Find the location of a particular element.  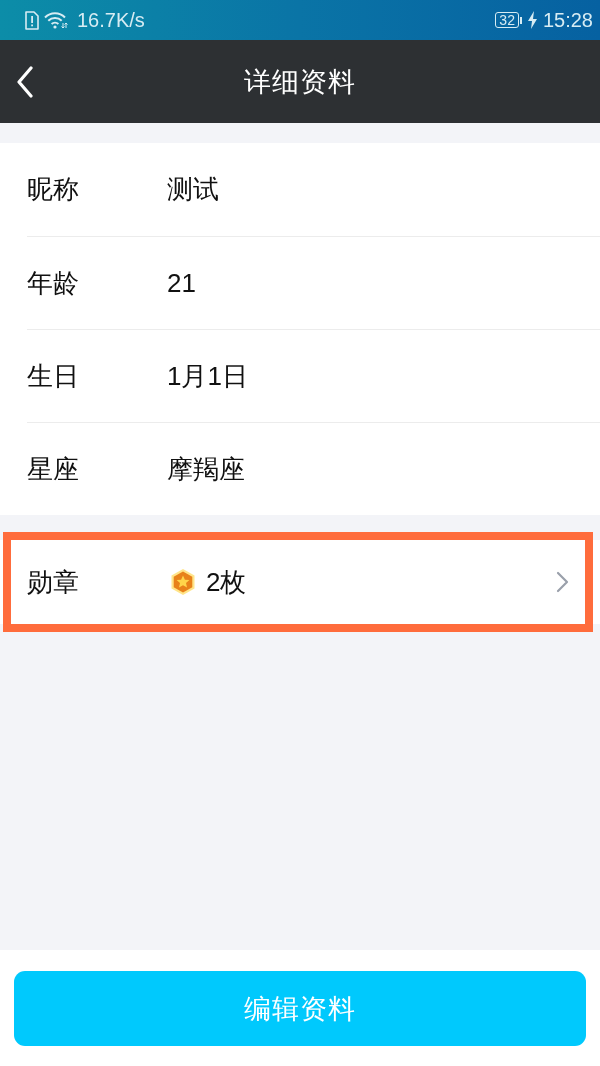

battery-indicator: 32 is located at coordinates (508, 20).